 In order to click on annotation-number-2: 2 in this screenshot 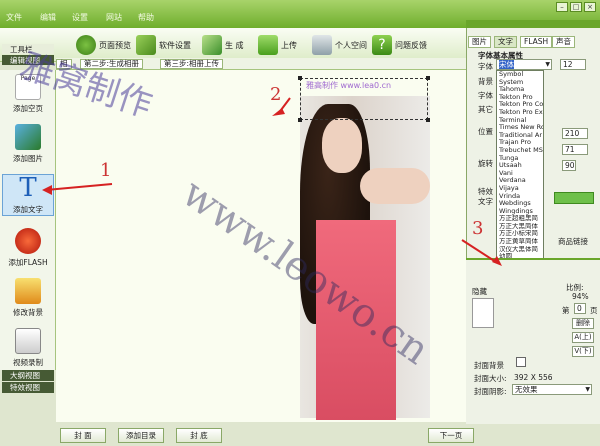, I will do `click(276, 94)`.